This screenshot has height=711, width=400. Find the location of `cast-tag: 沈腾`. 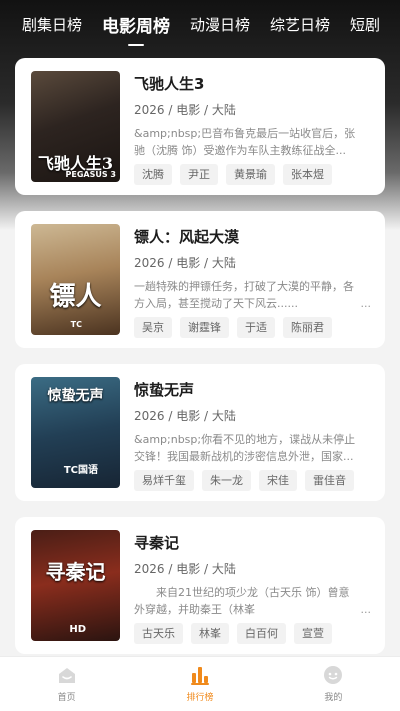

cast-tag: 沈腾 is located at coordinates (153, 174).